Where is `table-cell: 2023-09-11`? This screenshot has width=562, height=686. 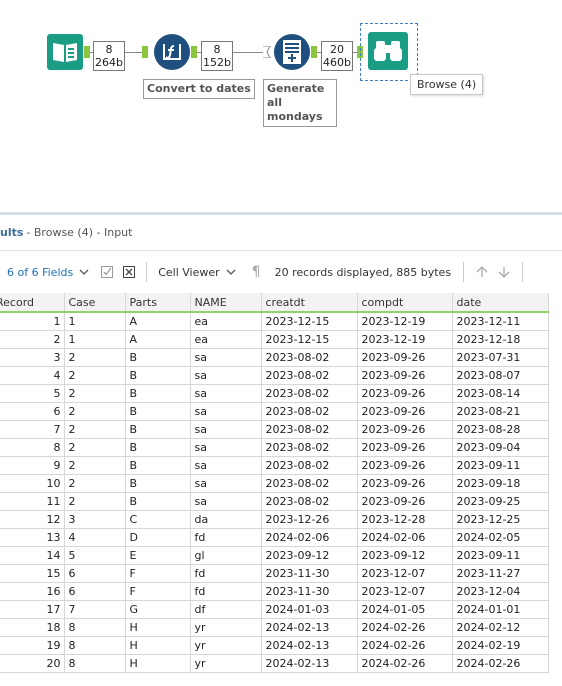 table-cell: 2023-09-11 is located at coordinates (500, 465).